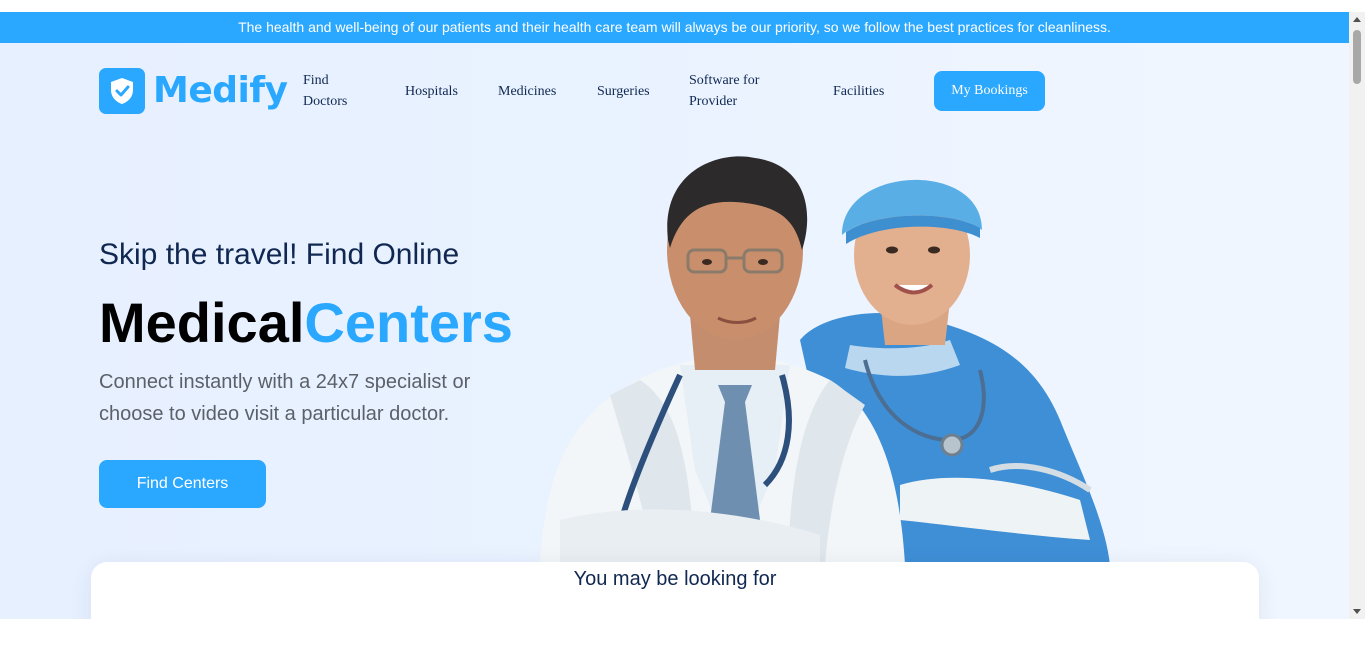 This screenshot has height=653, width=1365. Describe the element at coordinates (325, 91) in the screenshot. I see `nav-find-doctors: Find Doctors` at that location.